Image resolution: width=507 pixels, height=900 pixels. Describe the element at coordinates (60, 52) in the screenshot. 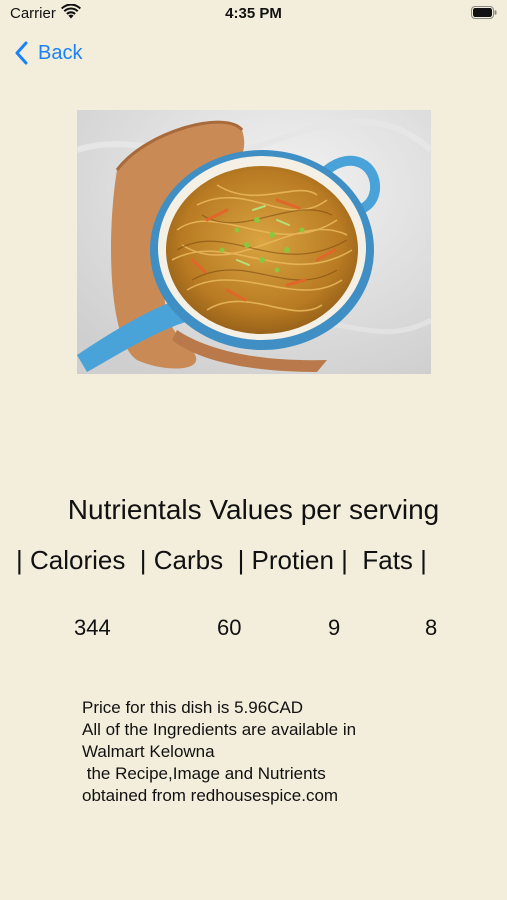

I see `back-label: Back` at that location.